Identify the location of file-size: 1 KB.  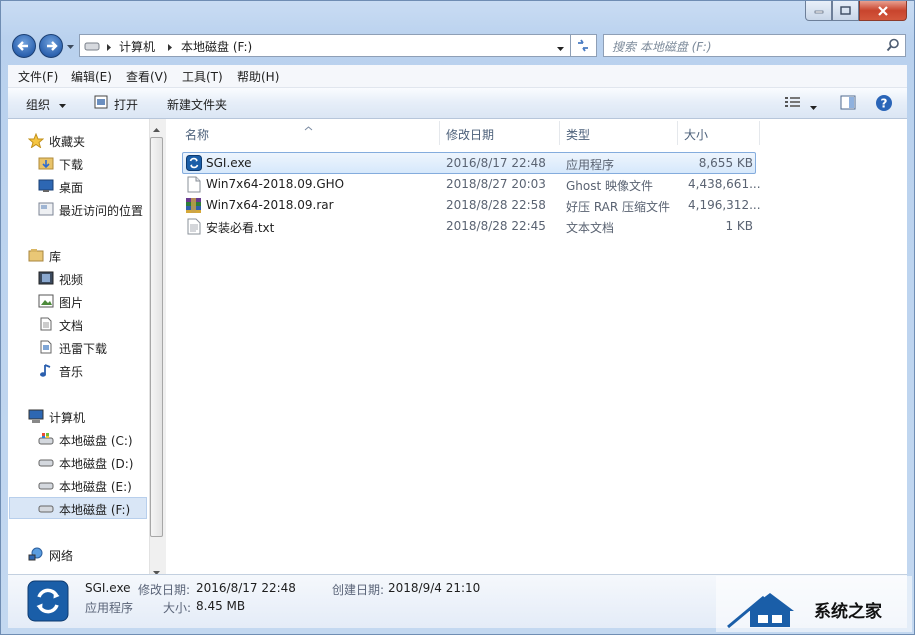
(739, 226).